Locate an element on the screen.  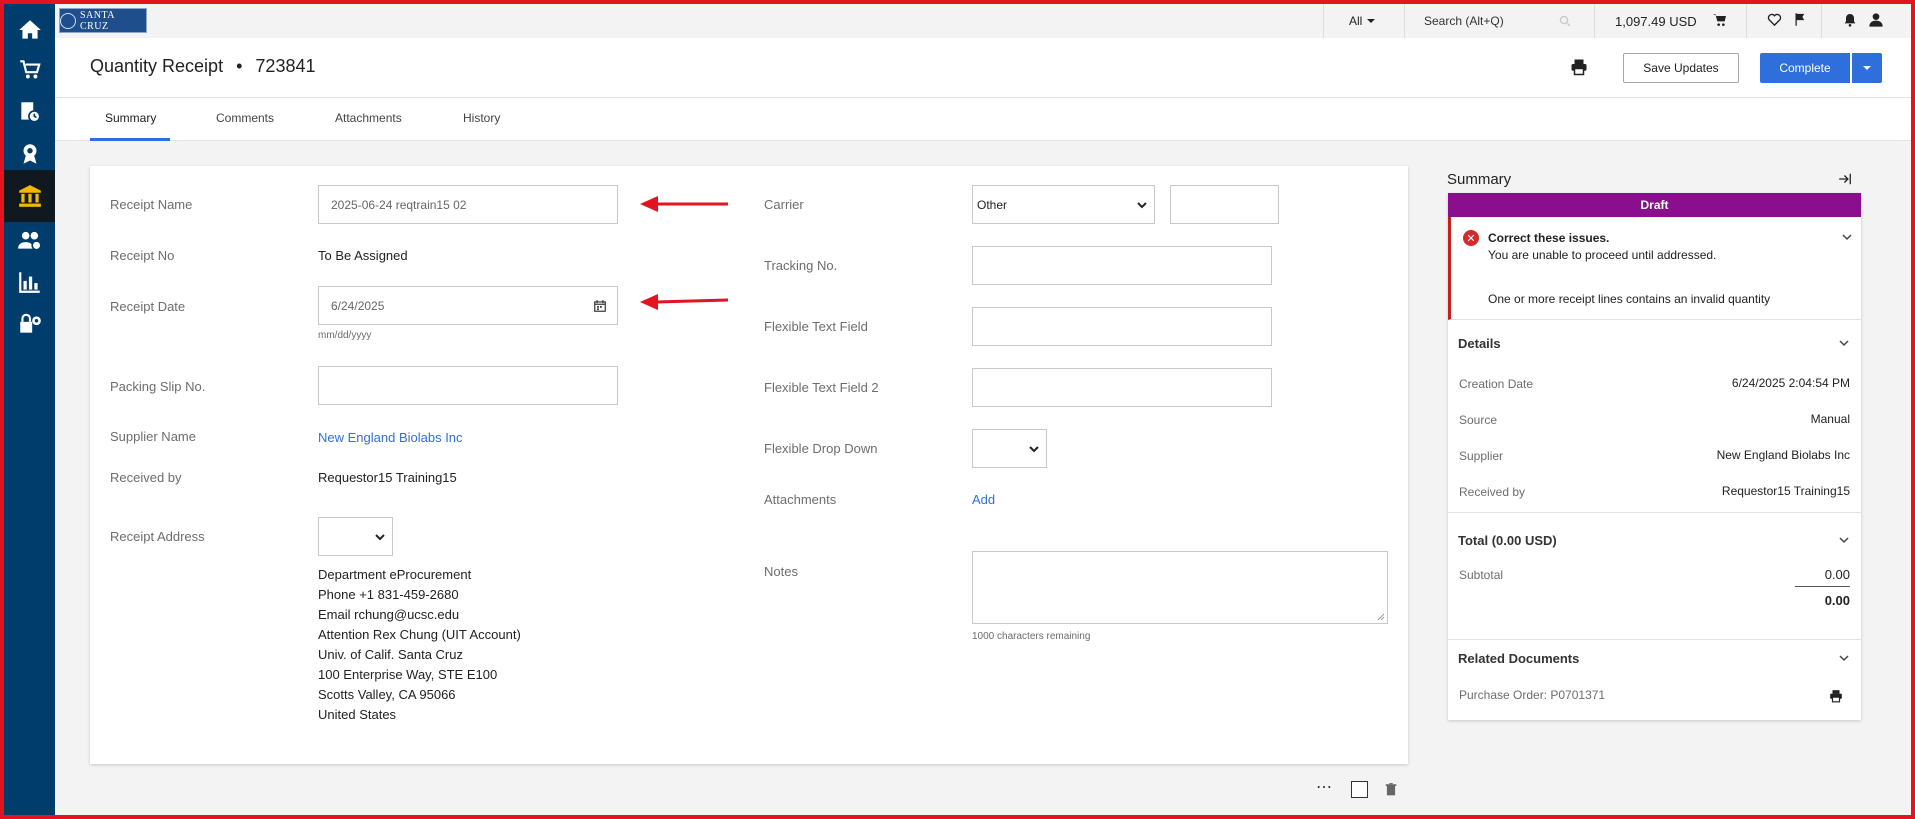
address-line: 100 Enterprise Way, STE E100 is located at coordinates (408, 674).